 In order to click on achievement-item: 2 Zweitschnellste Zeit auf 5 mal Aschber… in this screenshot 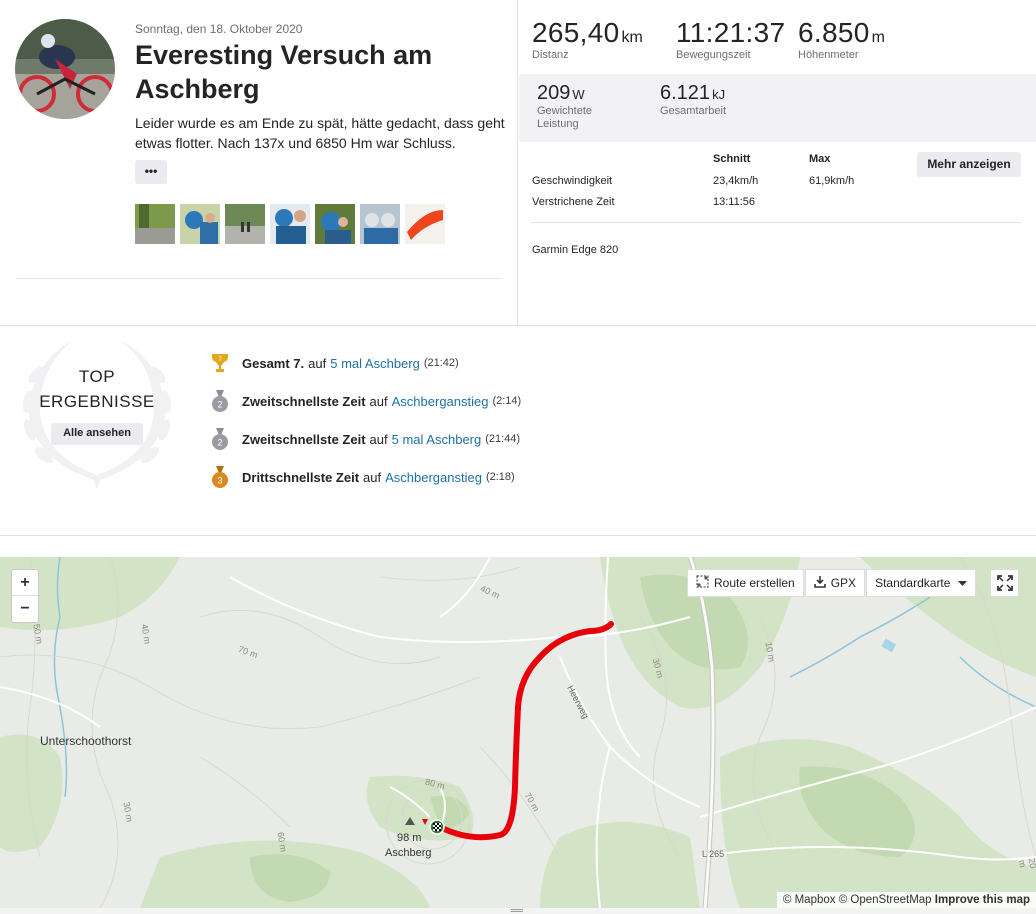, I will do `click(364, 439)`.